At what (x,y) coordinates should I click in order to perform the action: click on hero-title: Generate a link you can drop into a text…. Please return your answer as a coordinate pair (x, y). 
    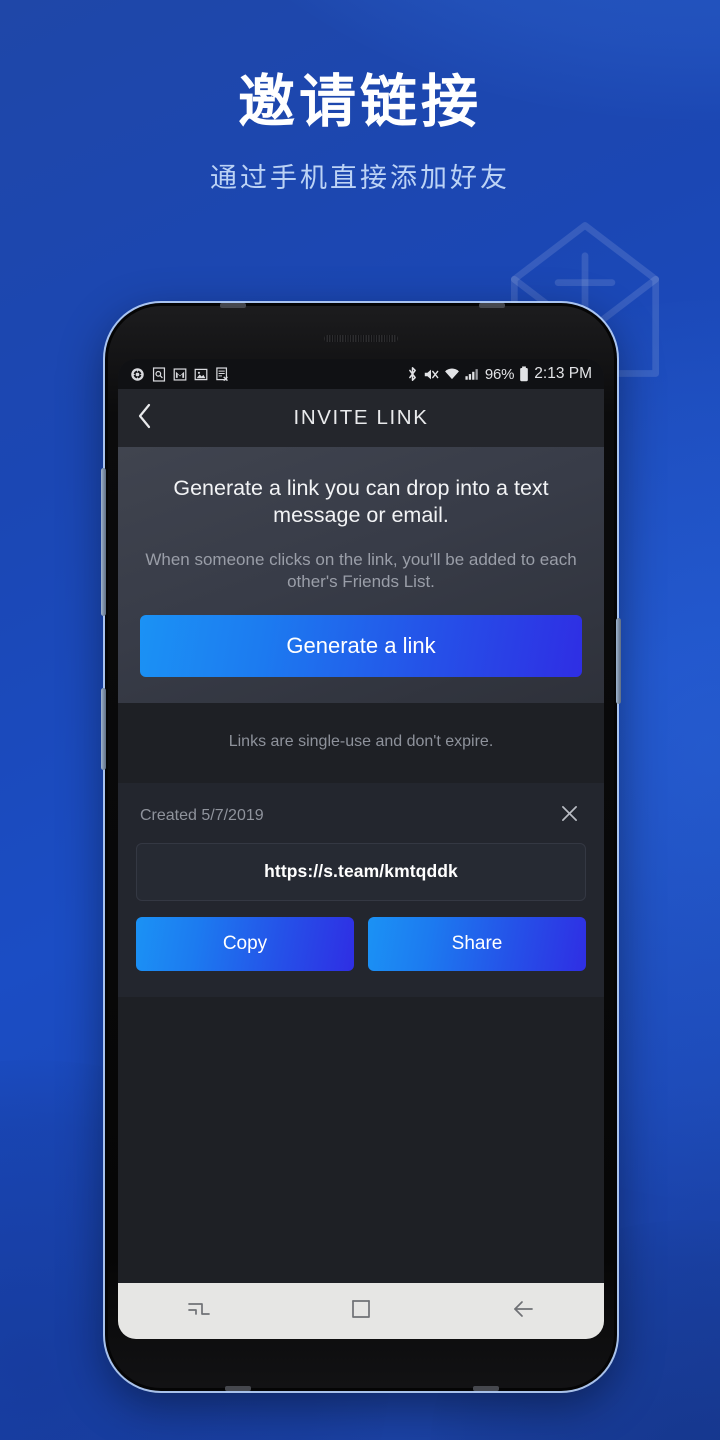
    Looking at the image, I should click on (361, 501).